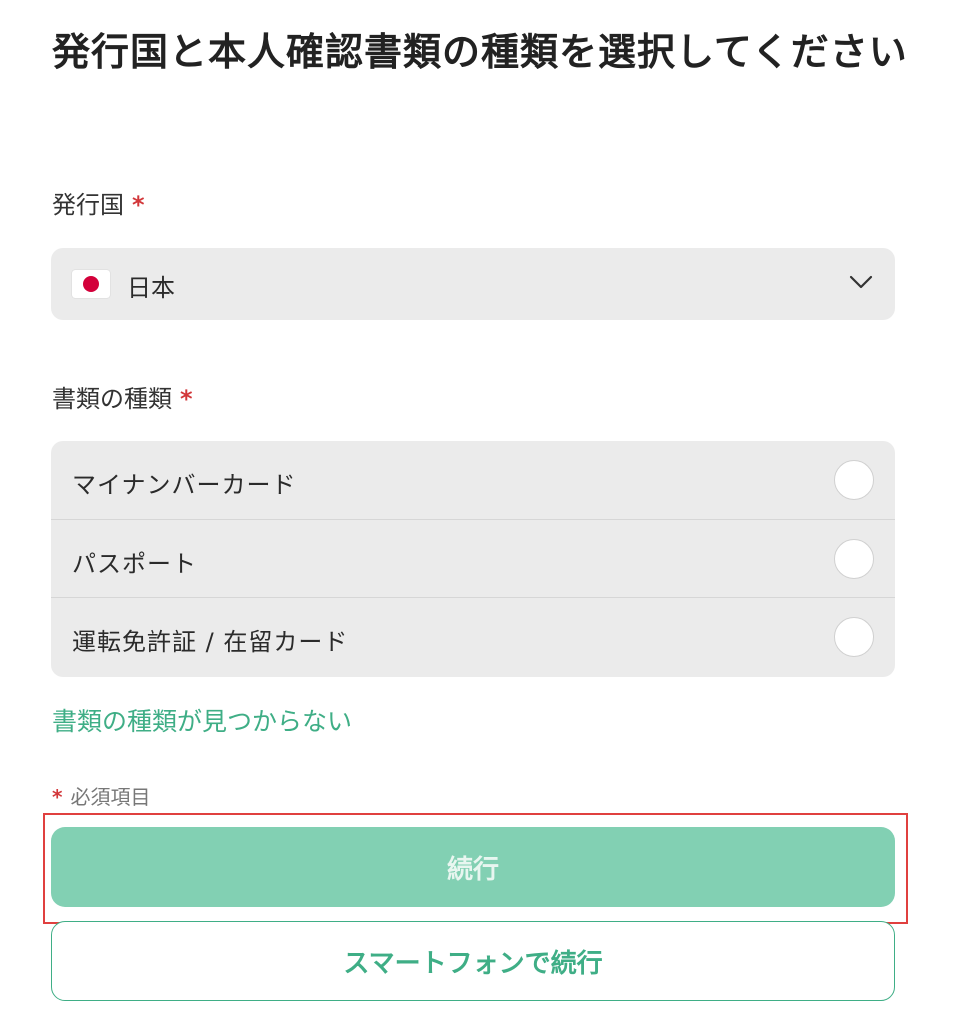  Describe the element at coordinates (112, 399) in the screenshot. I see `document-type-label-text: 書類の種類` at that location.